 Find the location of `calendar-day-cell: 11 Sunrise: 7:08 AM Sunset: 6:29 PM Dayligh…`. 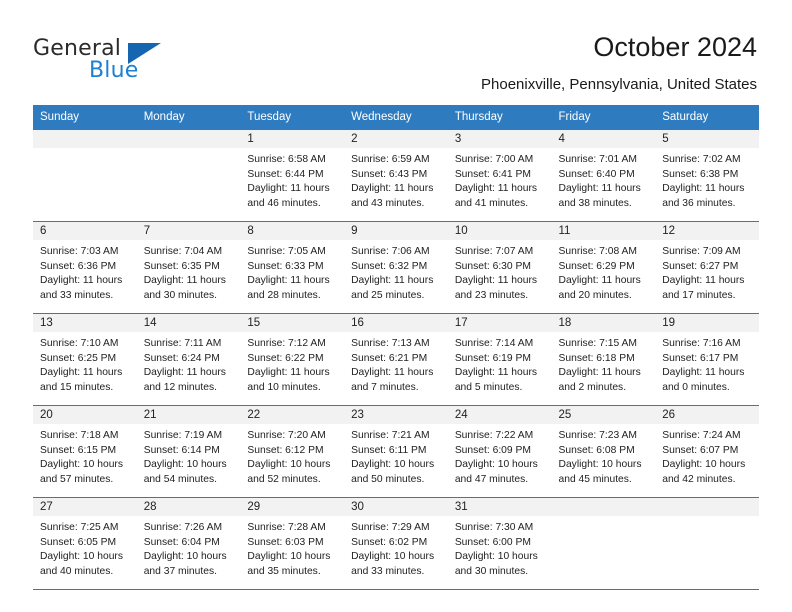

calendar-day-cell: 11 Sunrise: 7:08 AM Sunset: 6:29 PM Dayligh… is located at coordinates (603, 267).